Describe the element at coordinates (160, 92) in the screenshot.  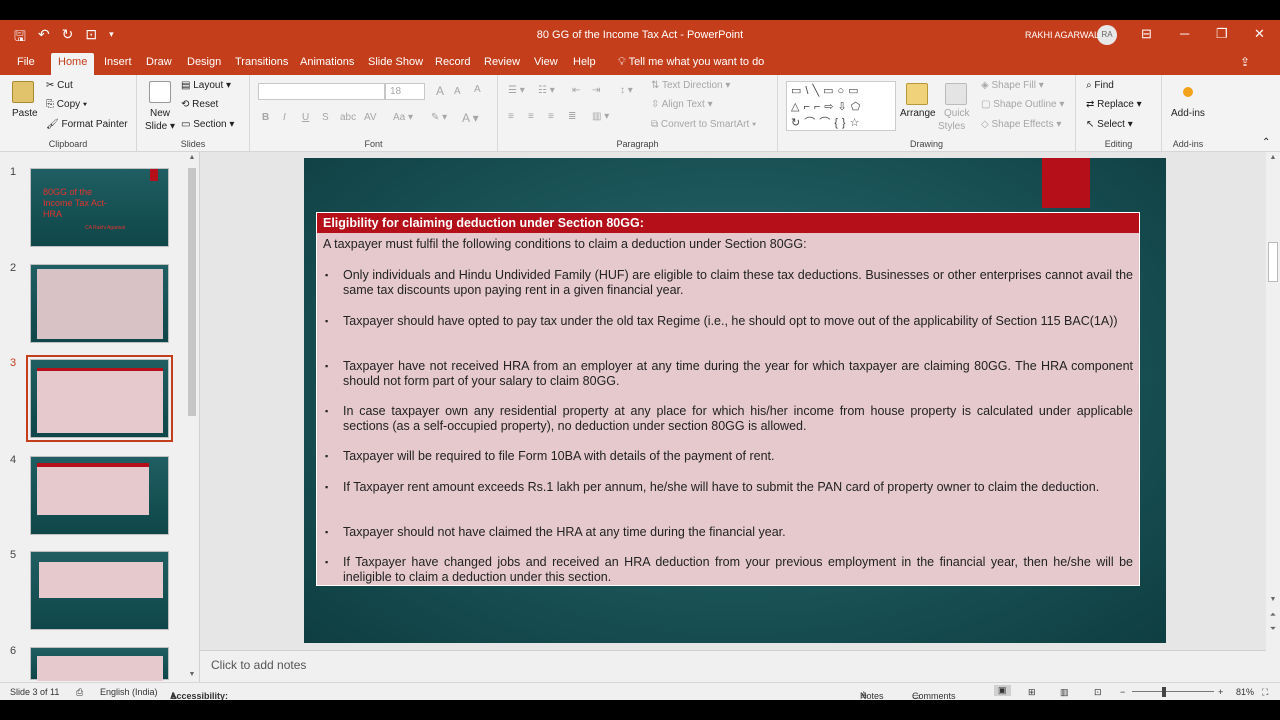
I see `new-slide-icon` at that location.